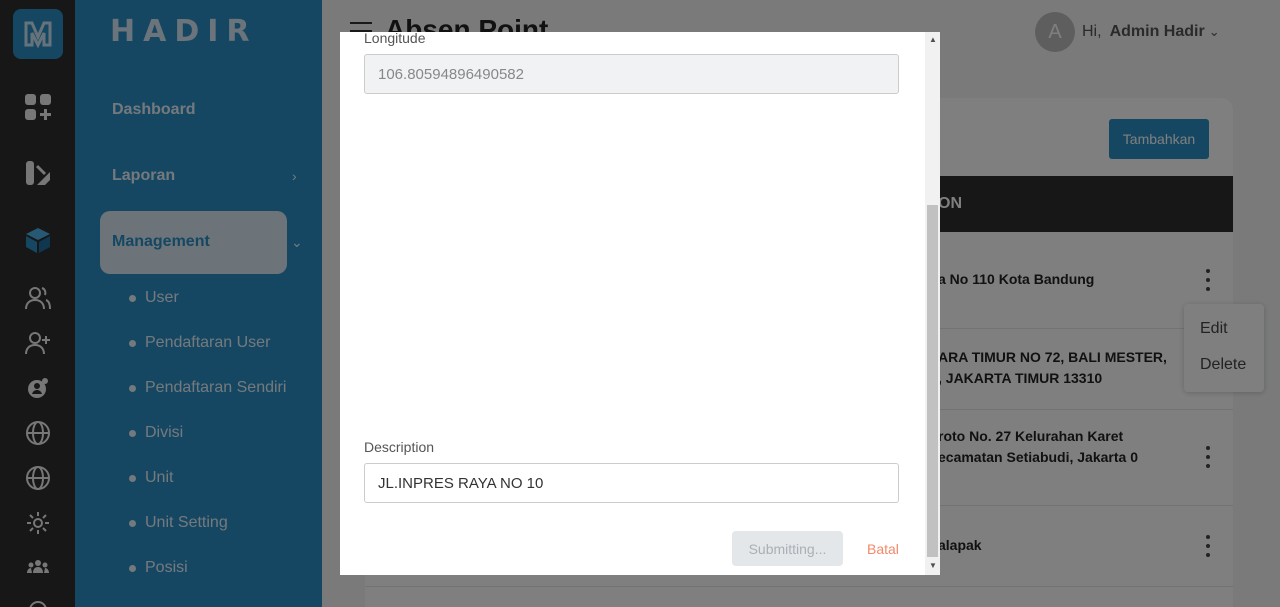  What do you see at coordinates (932, 381) in the screenshot?
I see `scrollbar-thumb` at bounding box center [932, 381].